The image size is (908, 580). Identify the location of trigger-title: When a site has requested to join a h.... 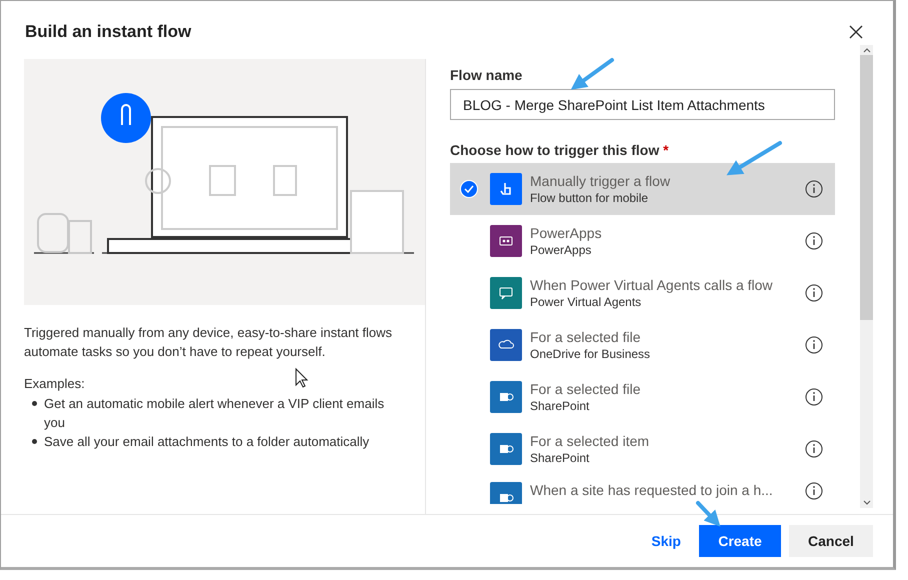
(652, 490).